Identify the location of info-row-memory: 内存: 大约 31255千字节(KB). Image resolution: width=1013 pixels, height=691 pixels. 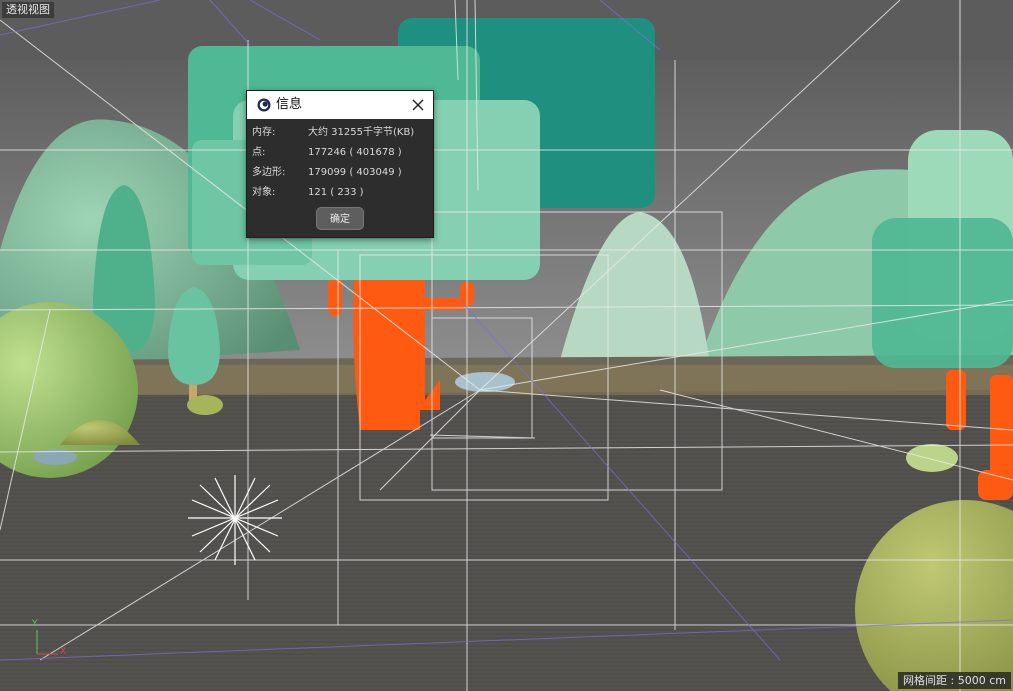
(340, 133).